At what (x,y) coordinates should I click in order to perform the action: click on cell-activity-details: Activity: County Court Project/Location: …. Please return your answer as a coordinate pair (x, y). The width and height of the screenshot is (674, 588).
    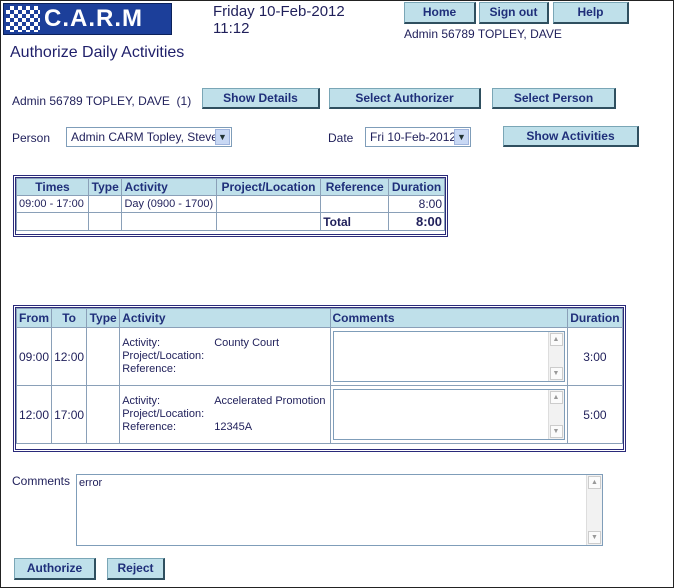
    Looking at the image, I should click on (225, 356).